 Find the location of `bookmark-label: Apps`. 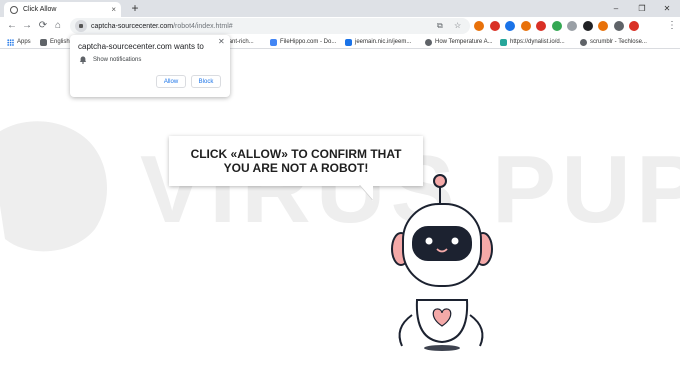

bookmark-label: Apps is located at coordinates (24, 42).